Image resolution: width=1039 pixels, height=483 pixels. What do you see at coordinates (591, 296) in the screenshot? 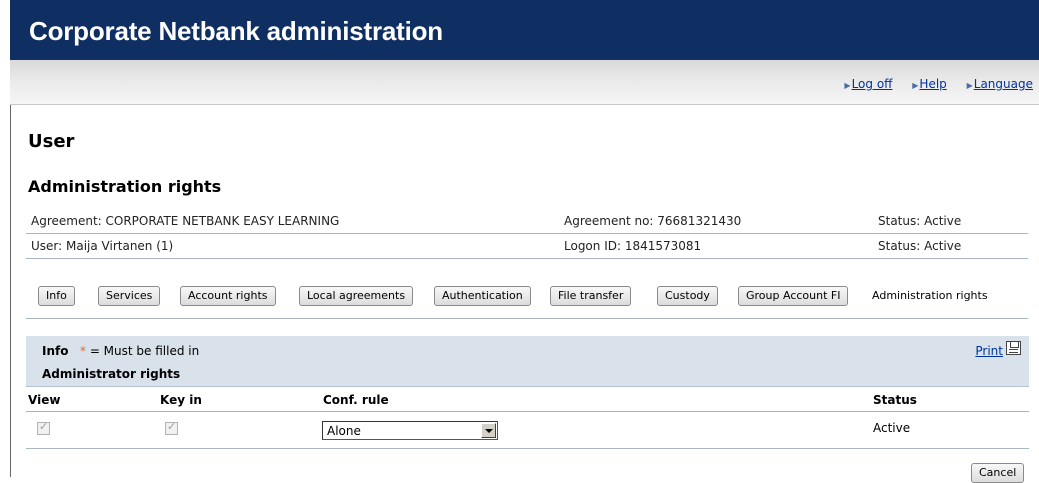
I see `tab-file-transfer: File transfer` at bounding box center [591, 296].